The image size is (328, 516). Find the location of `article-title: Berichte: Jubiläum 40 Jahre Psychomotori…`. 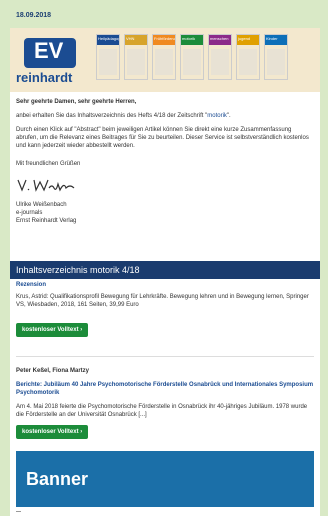

article-title: Berichte: Jubiläum 40 Jahre Psychomotori… is located at coordinates (165, 389).